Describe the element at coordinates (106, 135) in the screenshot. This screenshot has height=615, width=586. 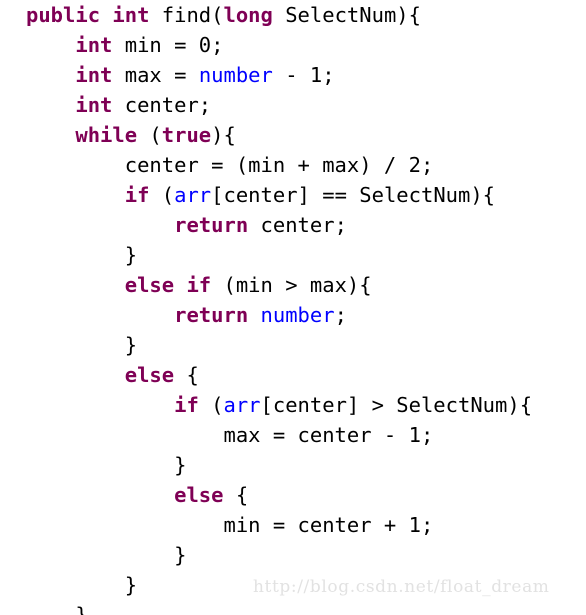
I see `code-token-kw: while` at that location.